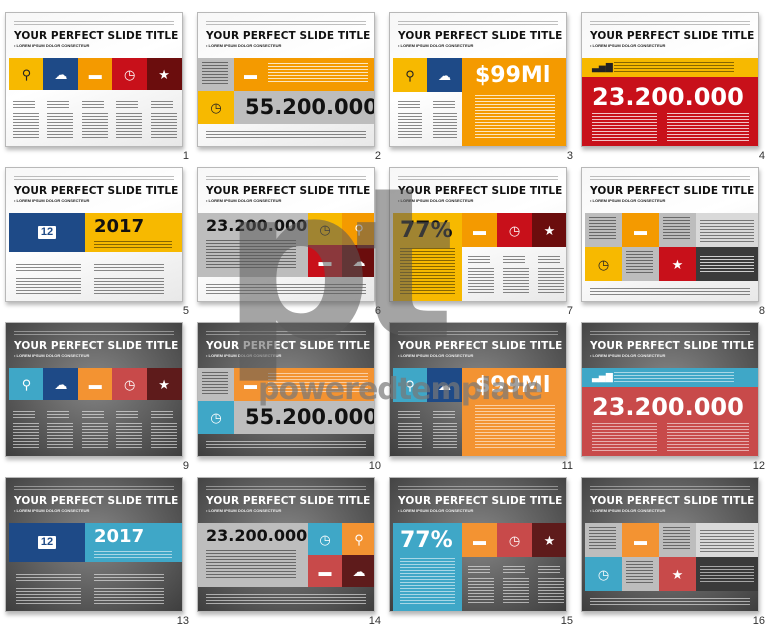 The height and width of the screenshot is (630, 770). Describe the element at coordinates (119, 226) in the screenshot. I see `big-value: 2017` at that location.